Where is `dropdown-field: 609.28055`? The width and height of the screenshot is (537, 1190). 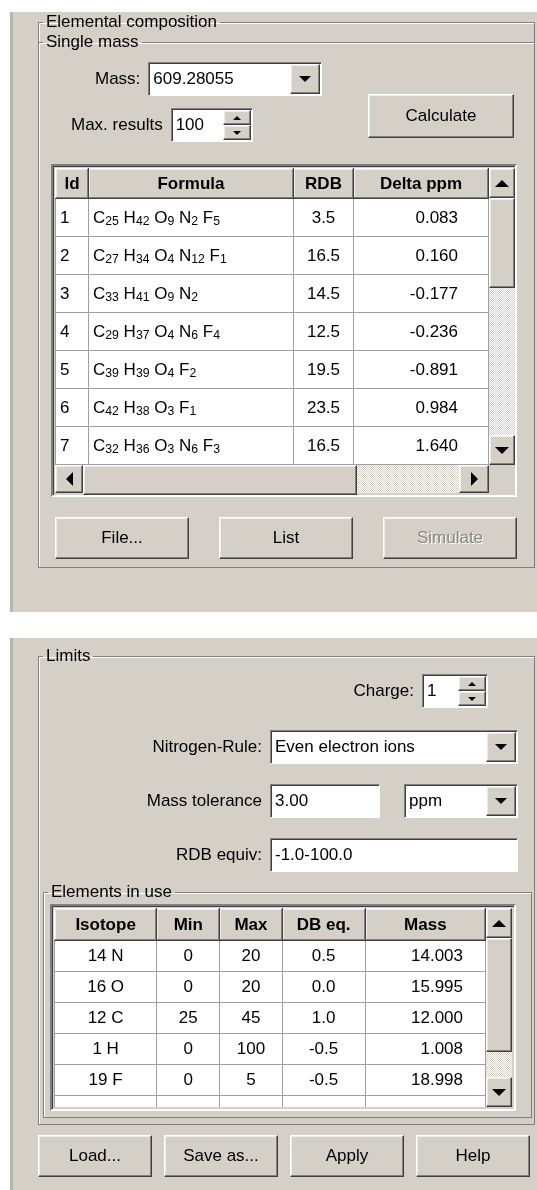 dropdown-field: 609.28055 is located at coordinates (235, 79).